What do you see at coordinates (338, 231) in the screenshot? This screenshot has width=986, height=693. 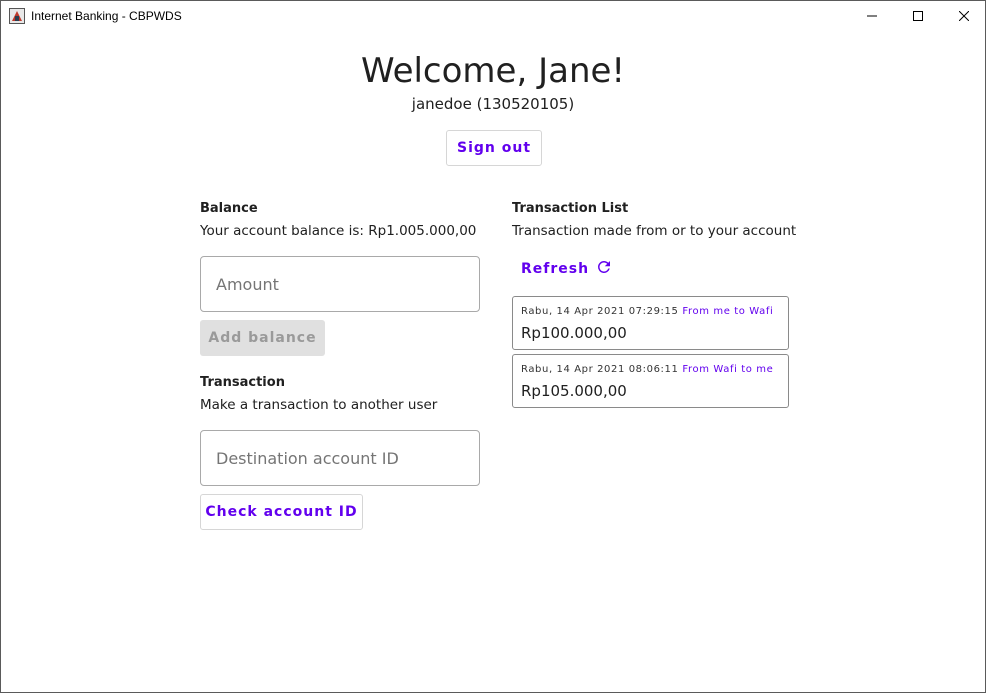 I see `balance-description: Your account balance is: Rp1.005.000,00` at bounding box center [338, 231].